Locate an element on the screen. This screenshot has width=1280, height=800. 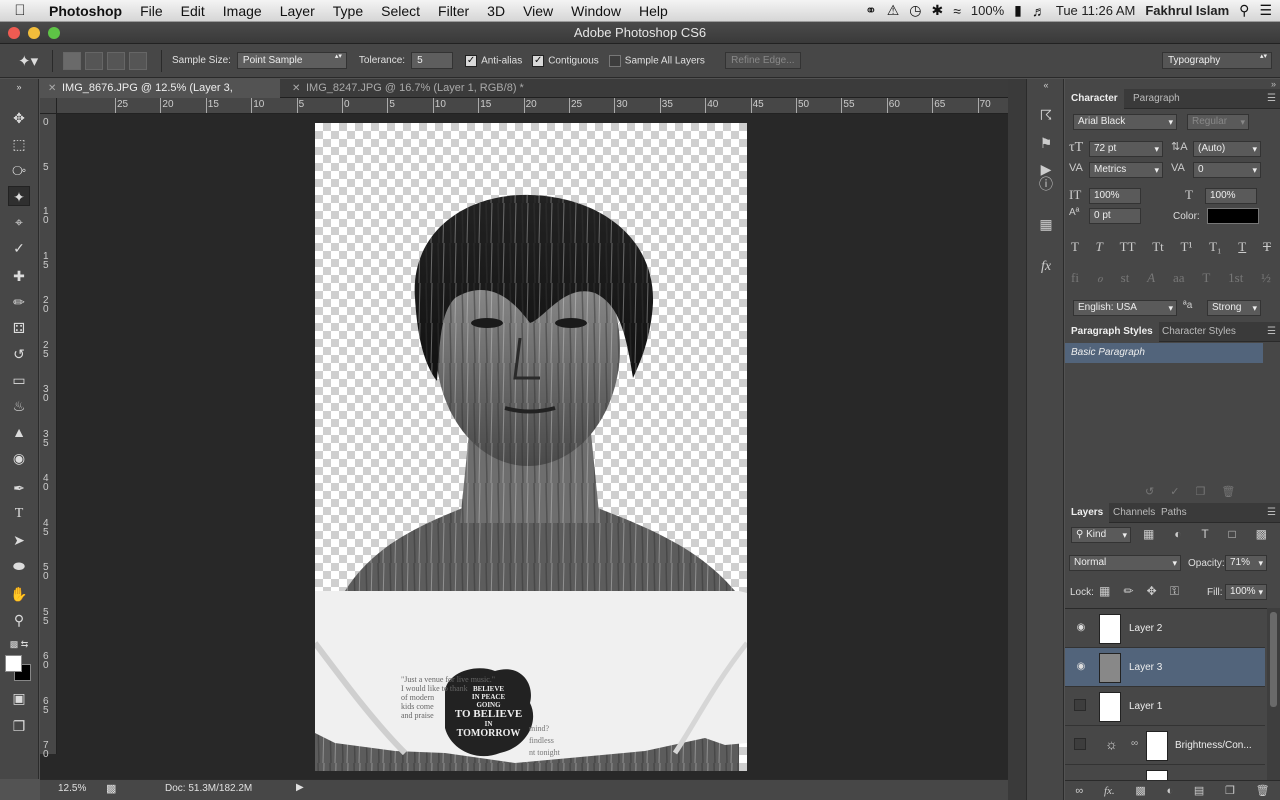
discretionary-ligatures-icon: st is located at coordinates (1125, 278).